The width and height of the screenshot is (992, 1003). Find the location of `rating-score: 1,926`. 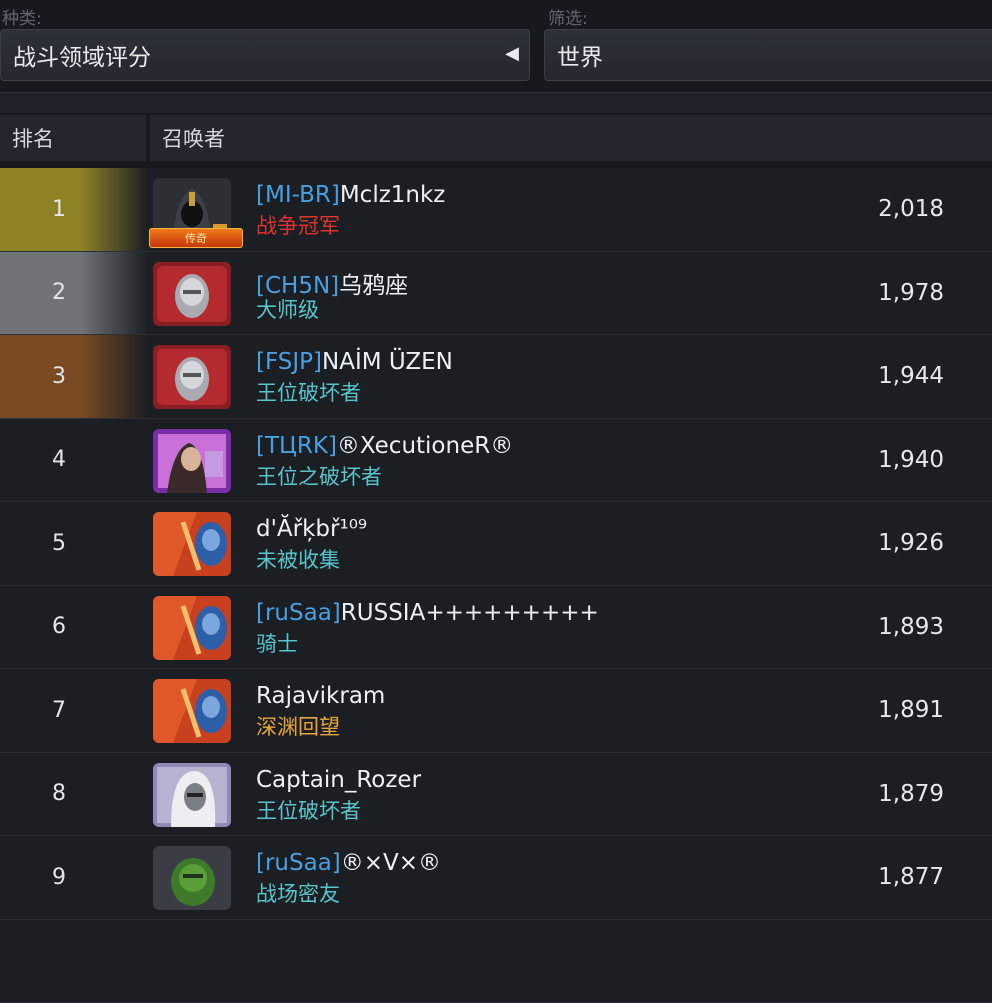

rating-score: 1,926 is located at coordinates (911, 543).